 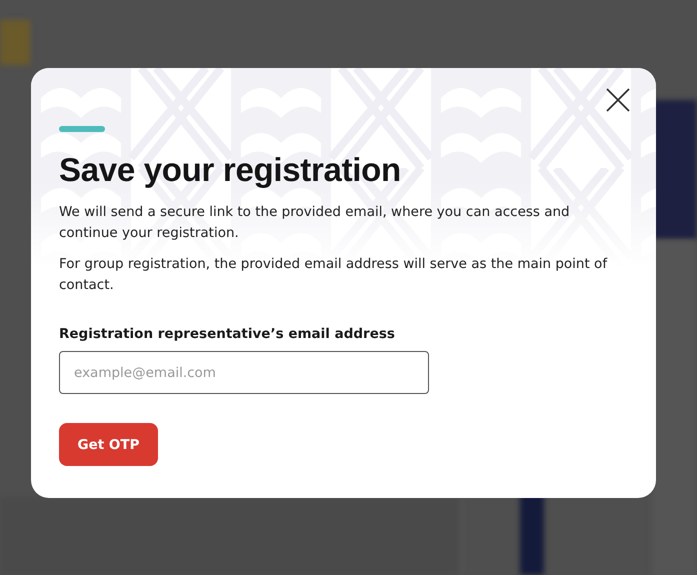 What do you see at coordinates (230, 170) in the screenshot?
I see `dialog-title: Save your registration` at bounding box center [230, 170].